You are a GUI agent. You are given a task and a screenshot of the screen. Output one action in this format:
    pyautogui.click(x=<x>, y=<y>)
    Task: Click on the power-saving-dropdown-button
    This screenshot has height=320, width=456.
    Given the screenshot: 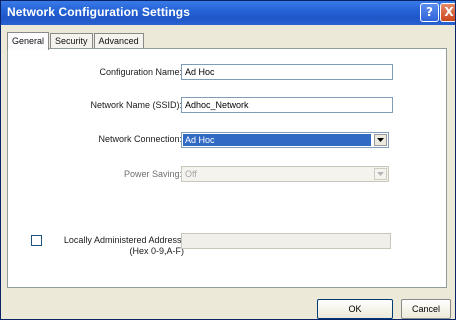 What is the action you would take?
    pyautogui.click(x=380, y=174)
    